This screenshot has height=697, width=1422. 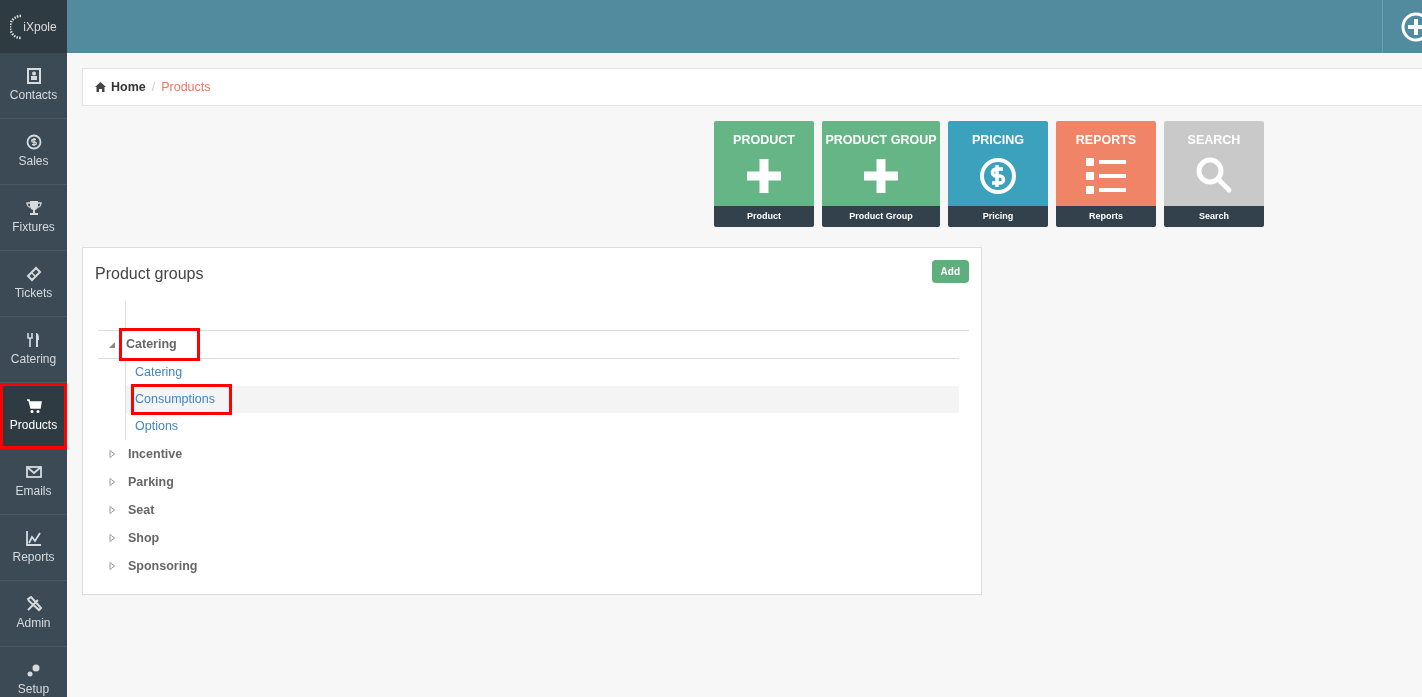 I want to click on tree-node: Seat, so click(x=141, y=510).